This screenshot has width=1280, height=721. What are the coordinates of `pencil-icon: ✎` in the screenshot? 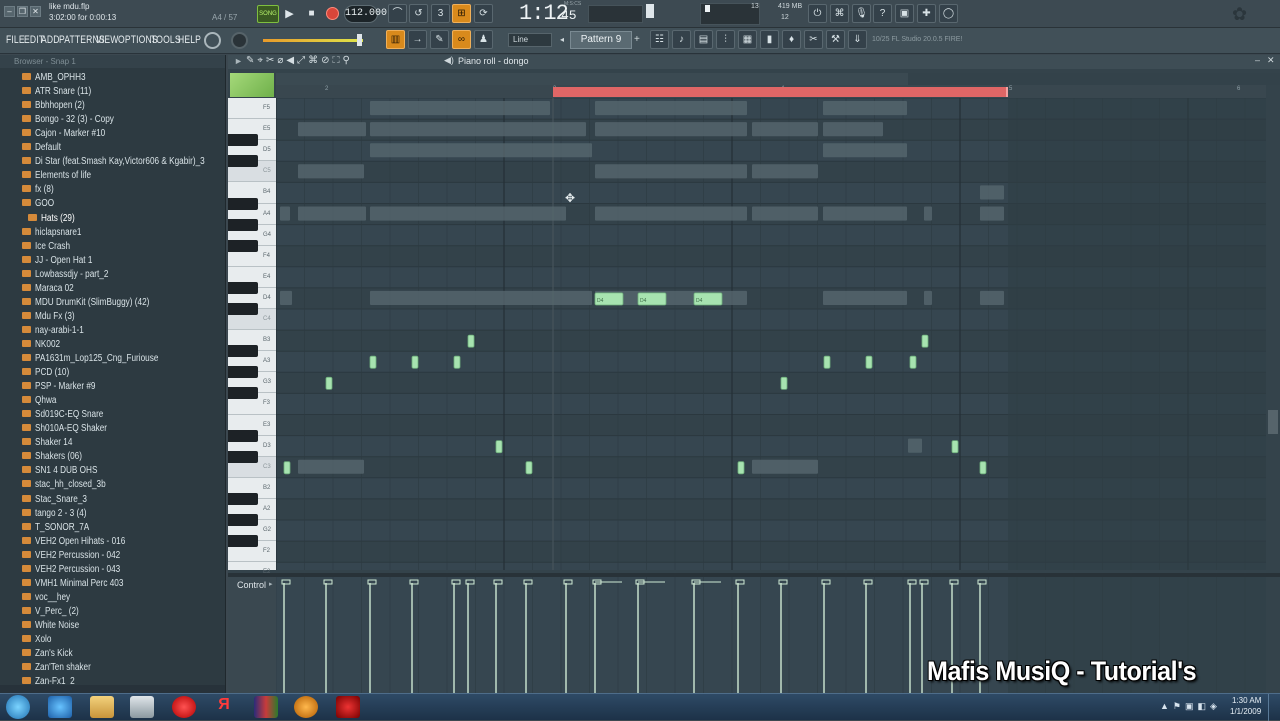 It's located at (439, 39).